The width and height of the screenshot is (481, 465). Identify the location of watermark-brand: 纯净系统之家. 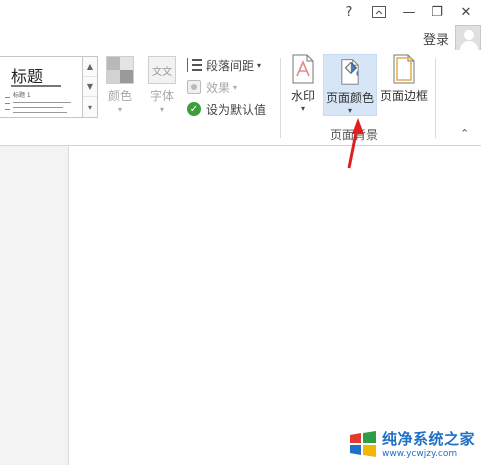
(428, 439).